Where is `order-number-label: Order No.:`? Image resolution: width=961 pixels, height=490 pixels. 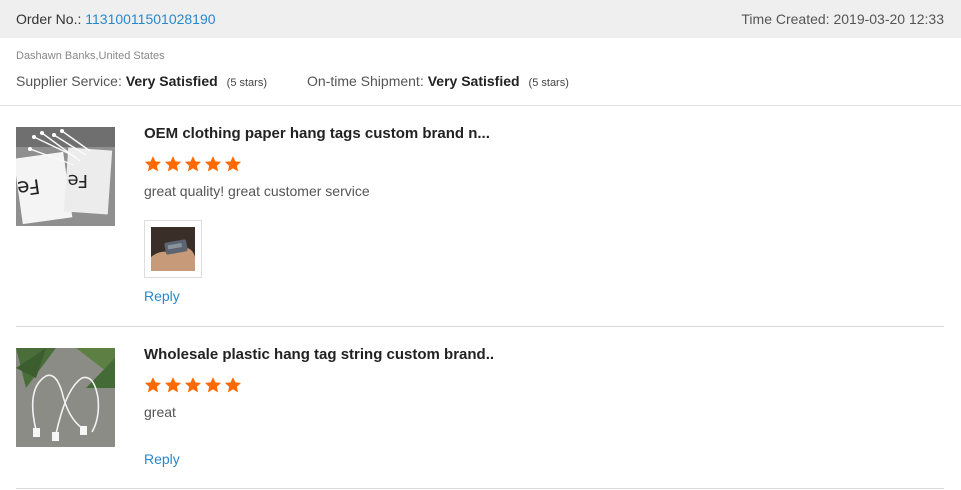
order-number-label: Order No.: is located at coordinates (49, 19).